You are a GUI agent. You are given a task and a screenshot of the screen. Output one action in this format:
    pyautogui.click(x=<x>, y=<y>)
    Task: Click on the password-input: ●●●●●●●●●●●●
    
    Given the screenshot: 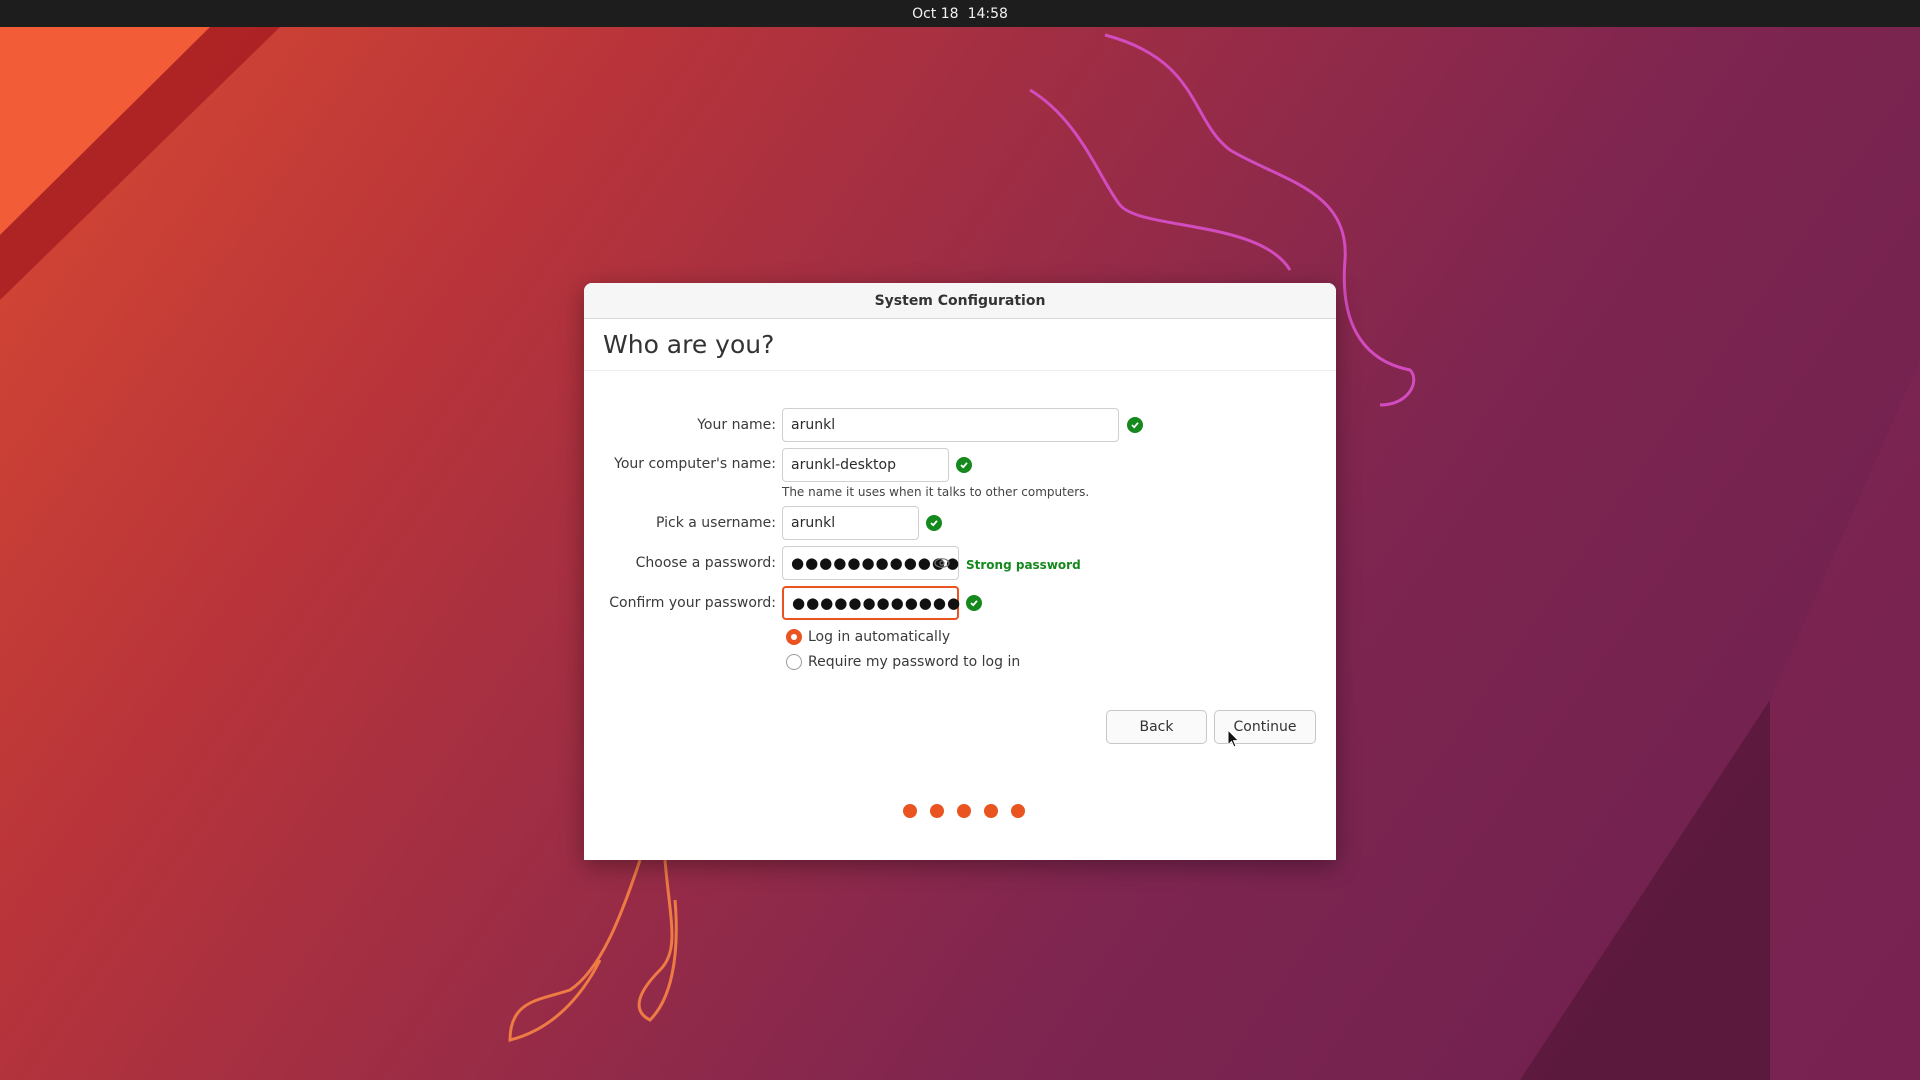 What is the action you would take?
    pyautogui.click(x=870, y=563)
    